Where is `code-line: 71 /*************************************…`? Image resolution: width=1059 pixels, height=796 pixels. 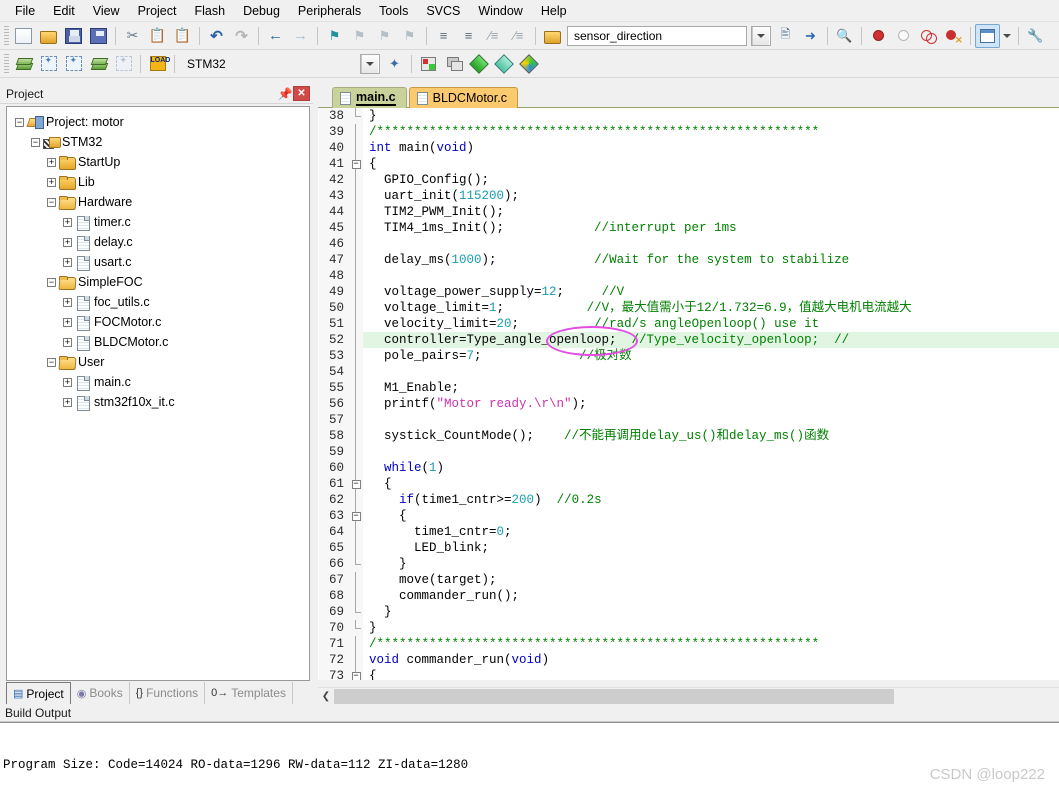 code-line: 71 /*************************************… is located at coordinates (689, 644).